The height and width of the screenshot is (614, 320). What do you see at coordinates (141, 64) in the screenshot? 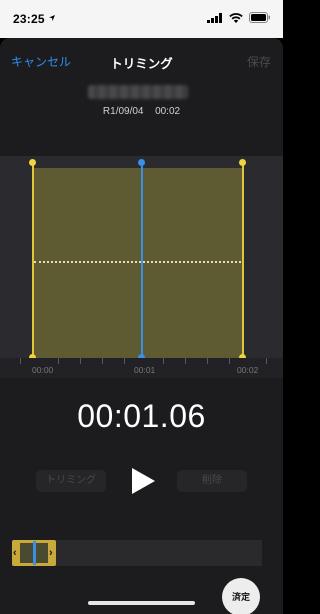
I see `page-title: トリミング` at bounding box center [141, 64].